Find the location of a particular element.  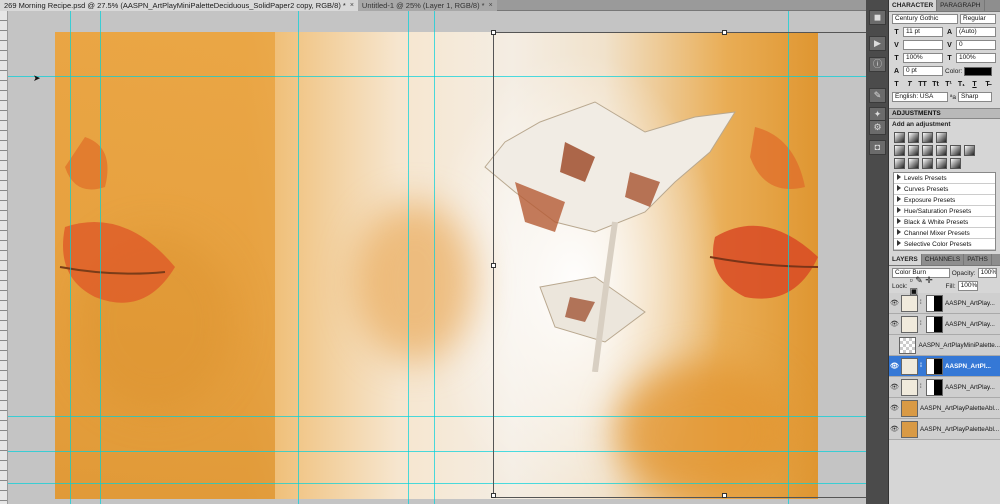

font-family-select: Century Gothic is located at coordinates (925, 19).